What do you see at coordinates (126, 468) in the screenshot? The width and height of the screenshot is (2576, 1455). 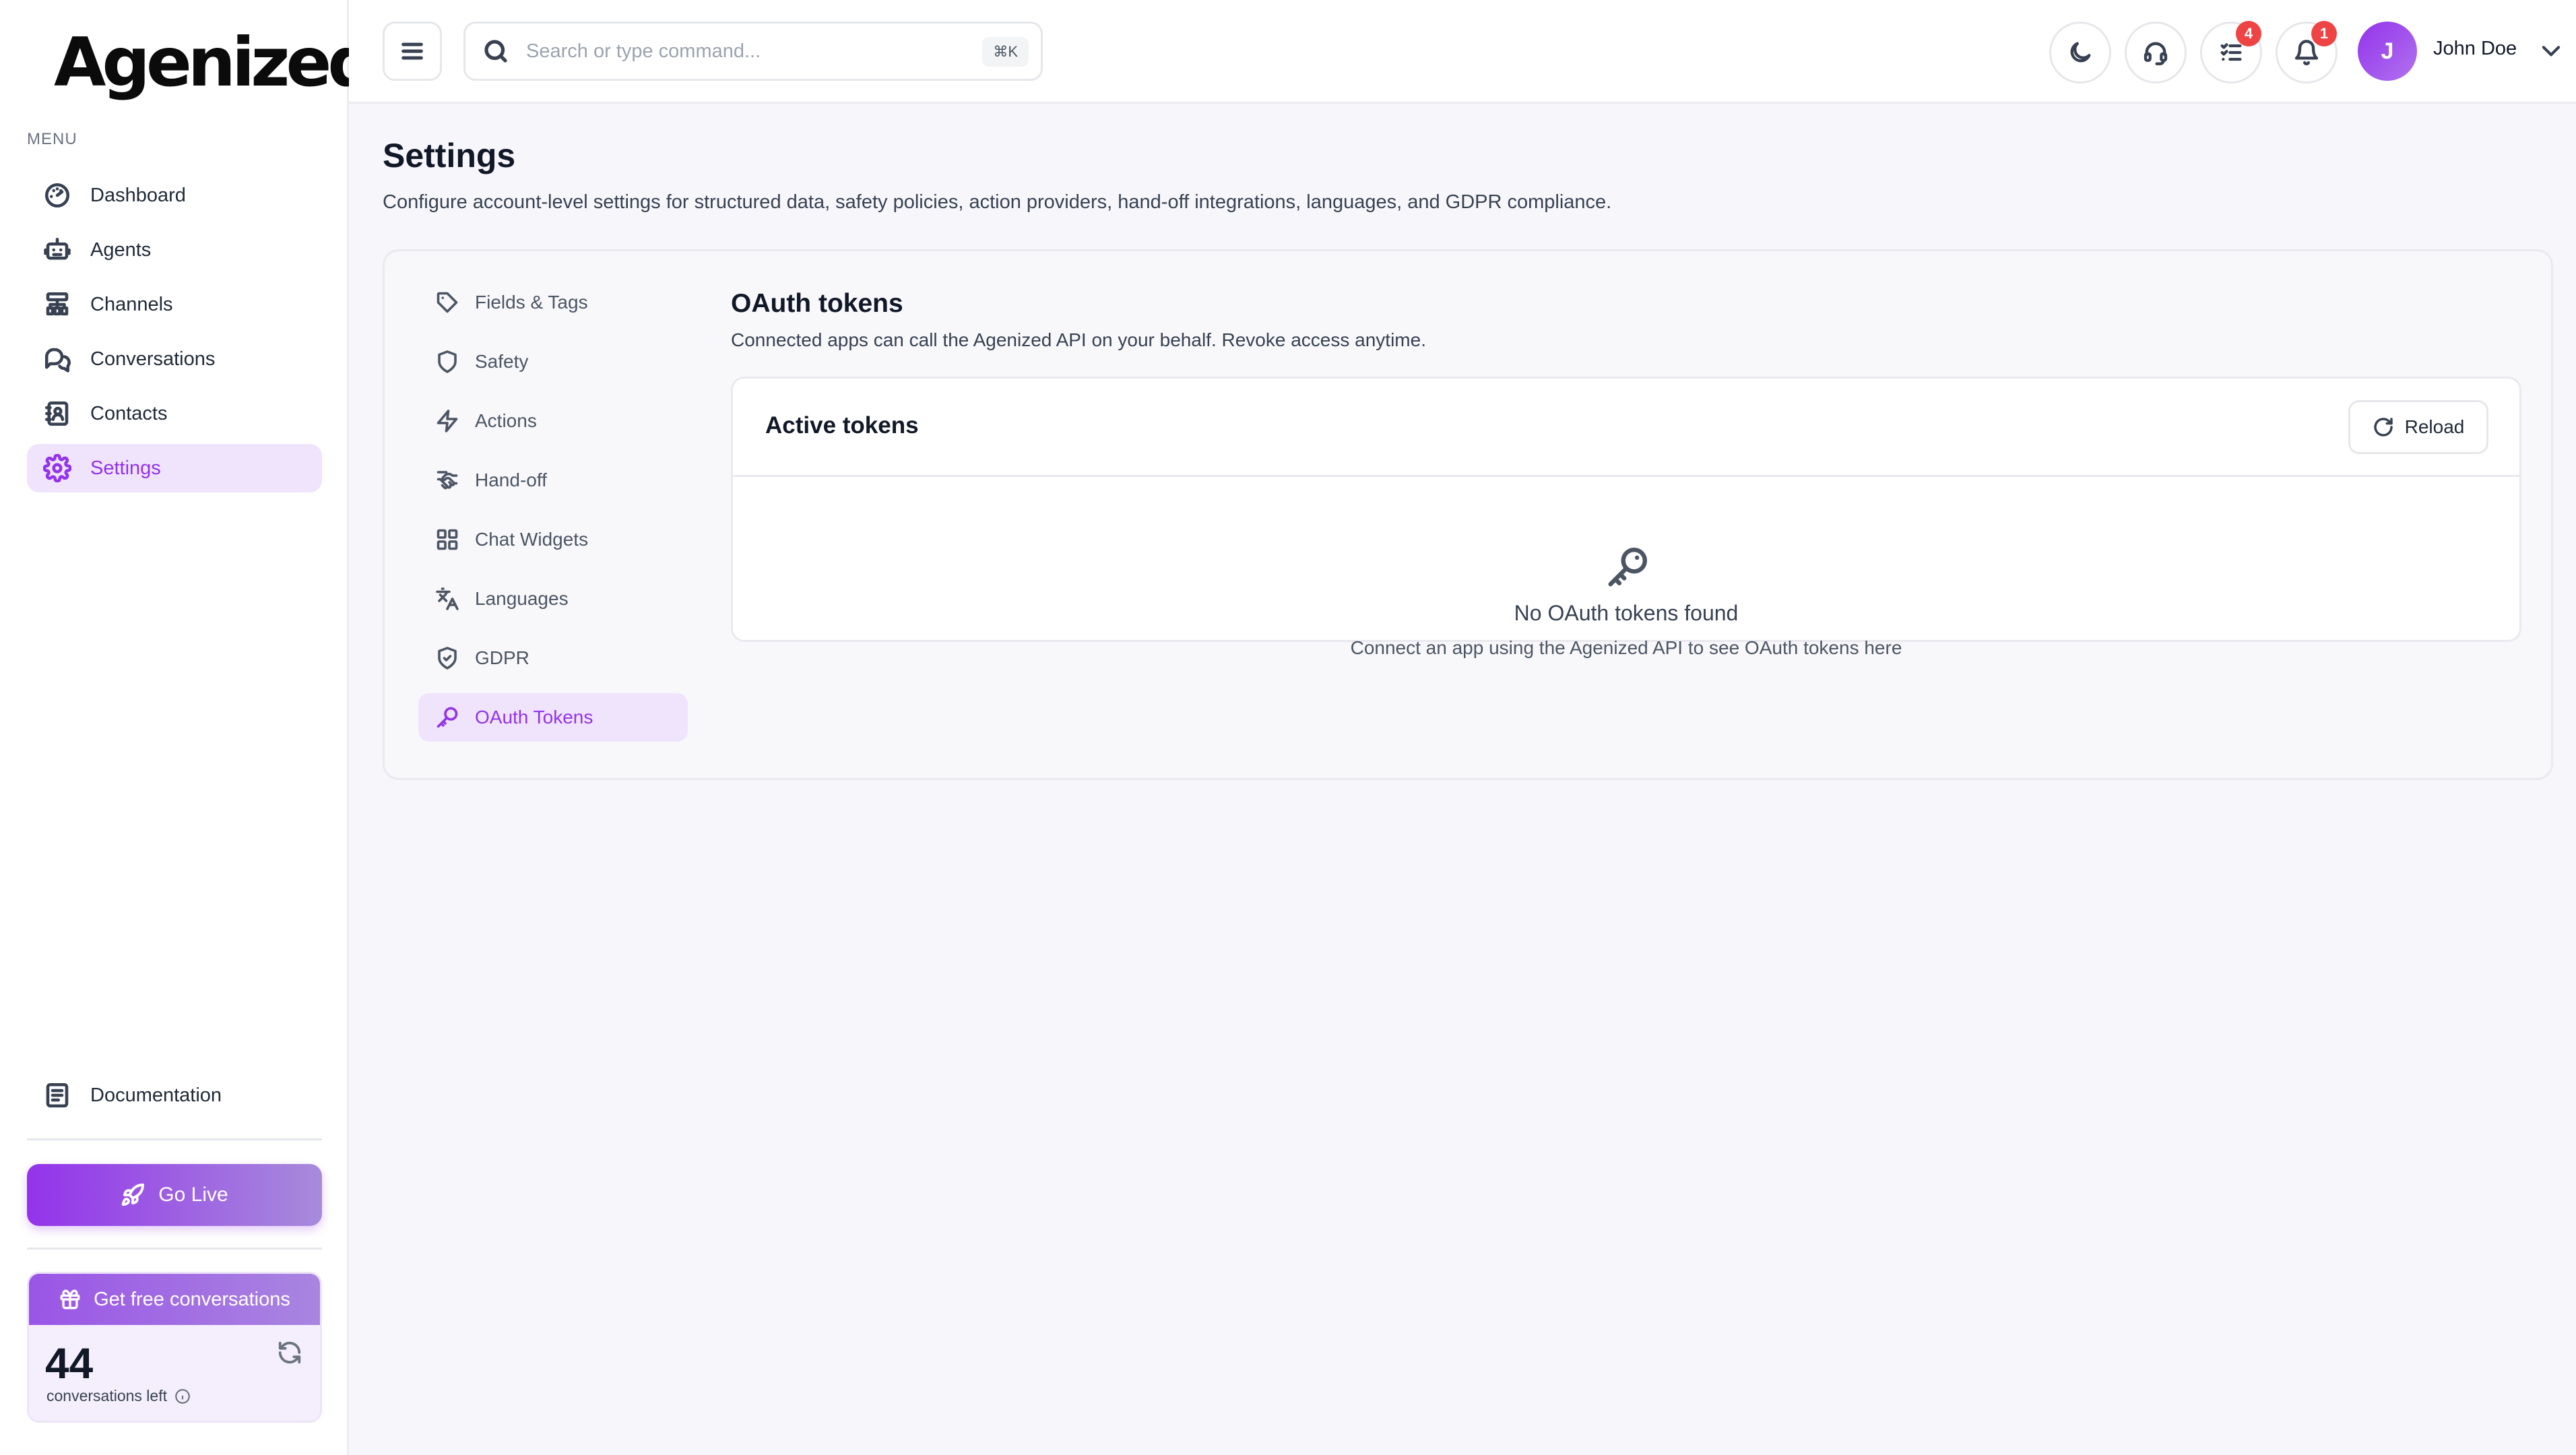 I see `sidebar-item-label: Settings` at bounding box center [126, 468].